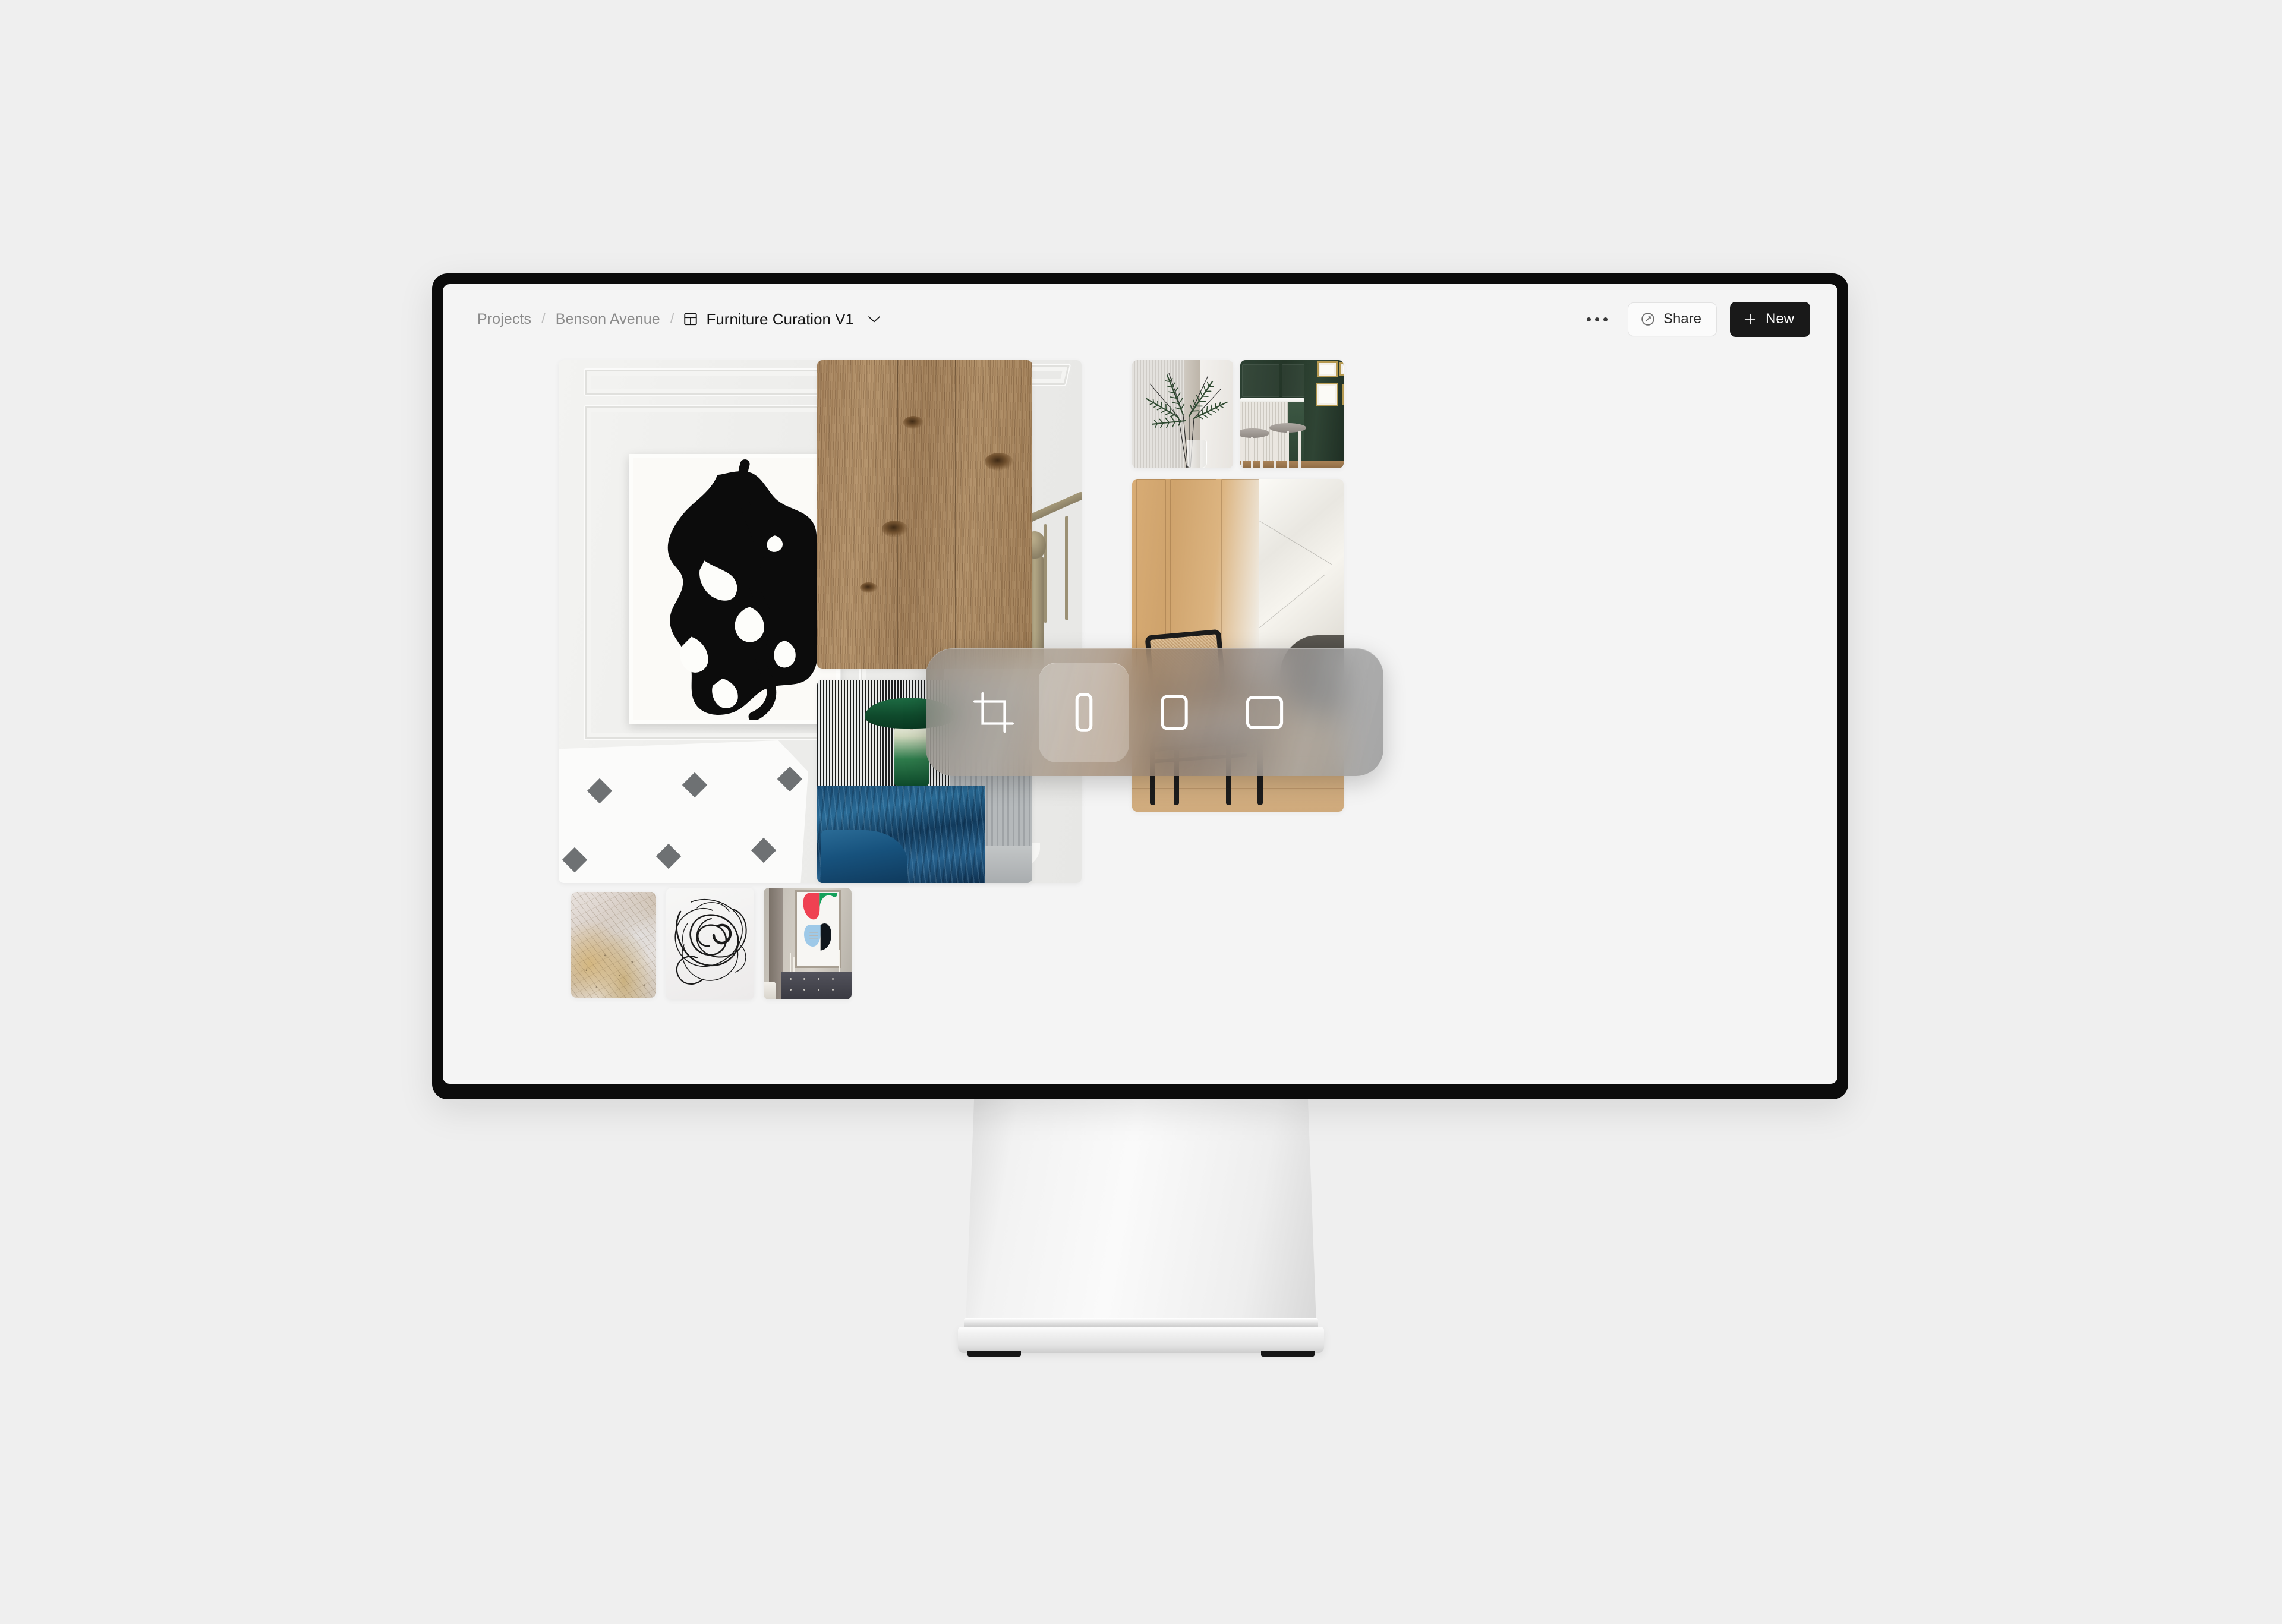 Image resolution: width=2282 pixels, height=1624 pixels. Describe the element at coordinates (1196, 454) in the screenshot. I see `glass-vase` at that location.